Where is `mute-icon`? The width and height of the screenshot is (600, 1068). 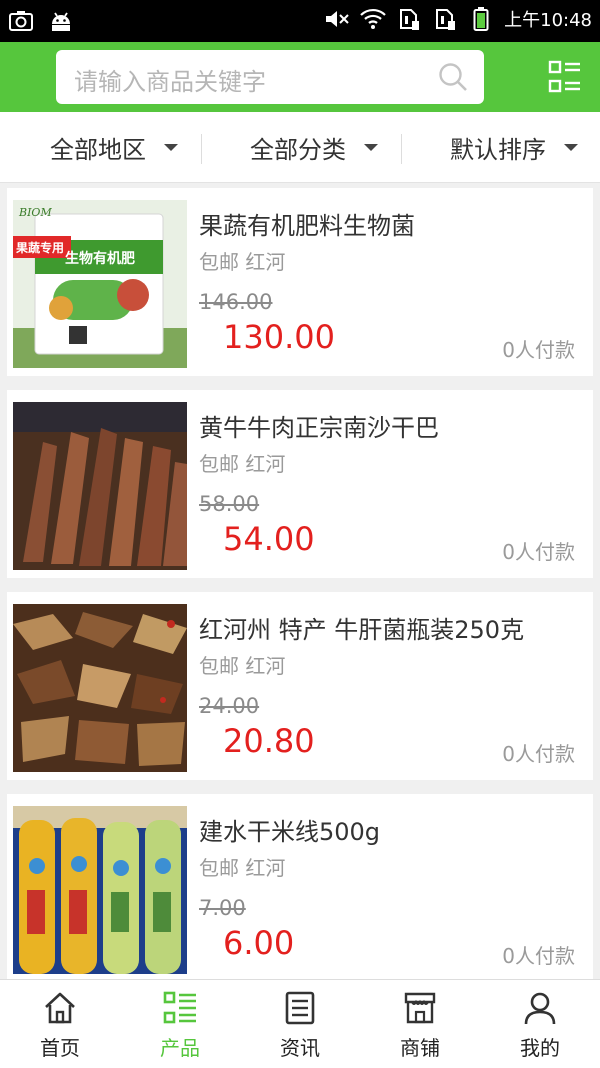 mute-icon is located at coordinates (337, 19).